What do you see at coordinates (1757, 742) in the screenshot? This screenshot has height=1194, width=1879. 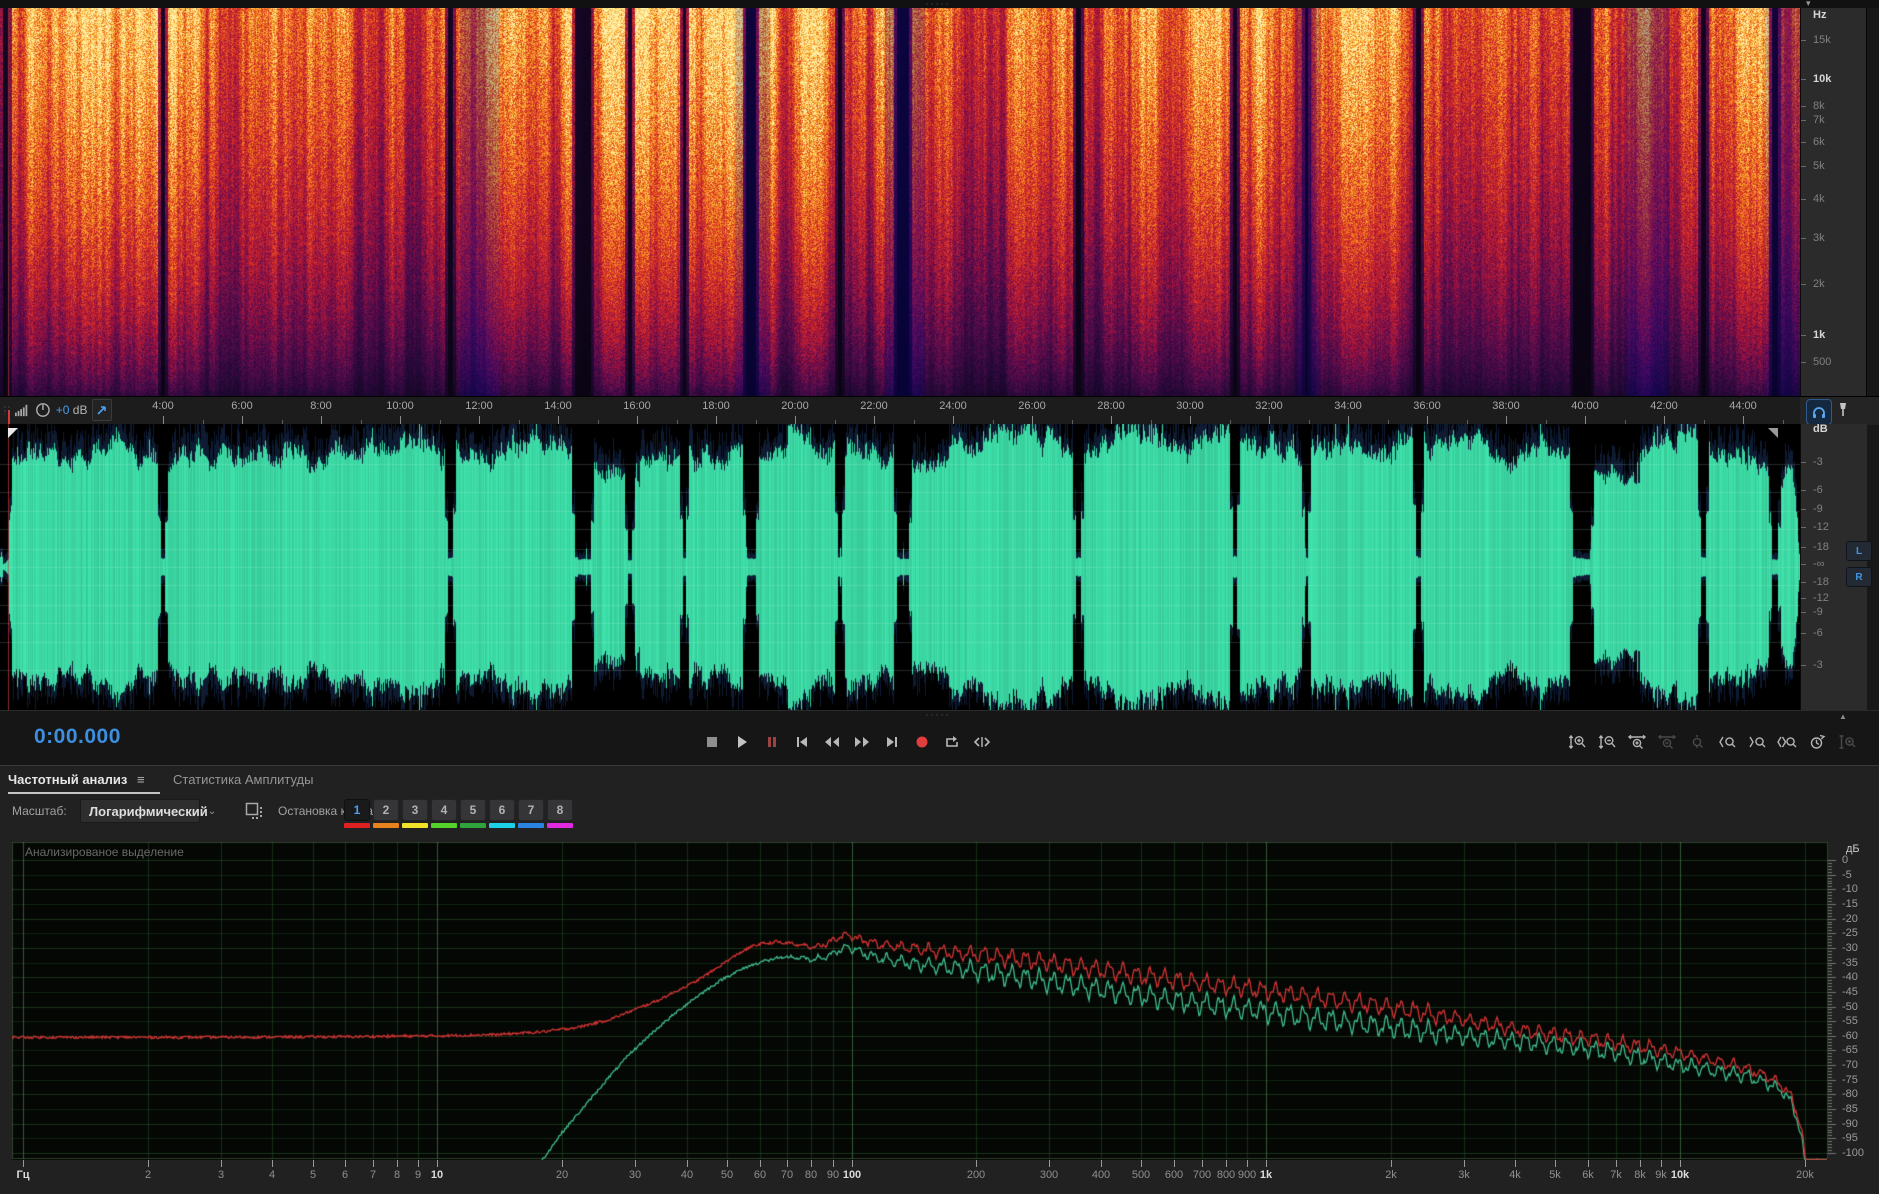 I see `zoom-to-out-point-button` at bounding box center [1757, 742].